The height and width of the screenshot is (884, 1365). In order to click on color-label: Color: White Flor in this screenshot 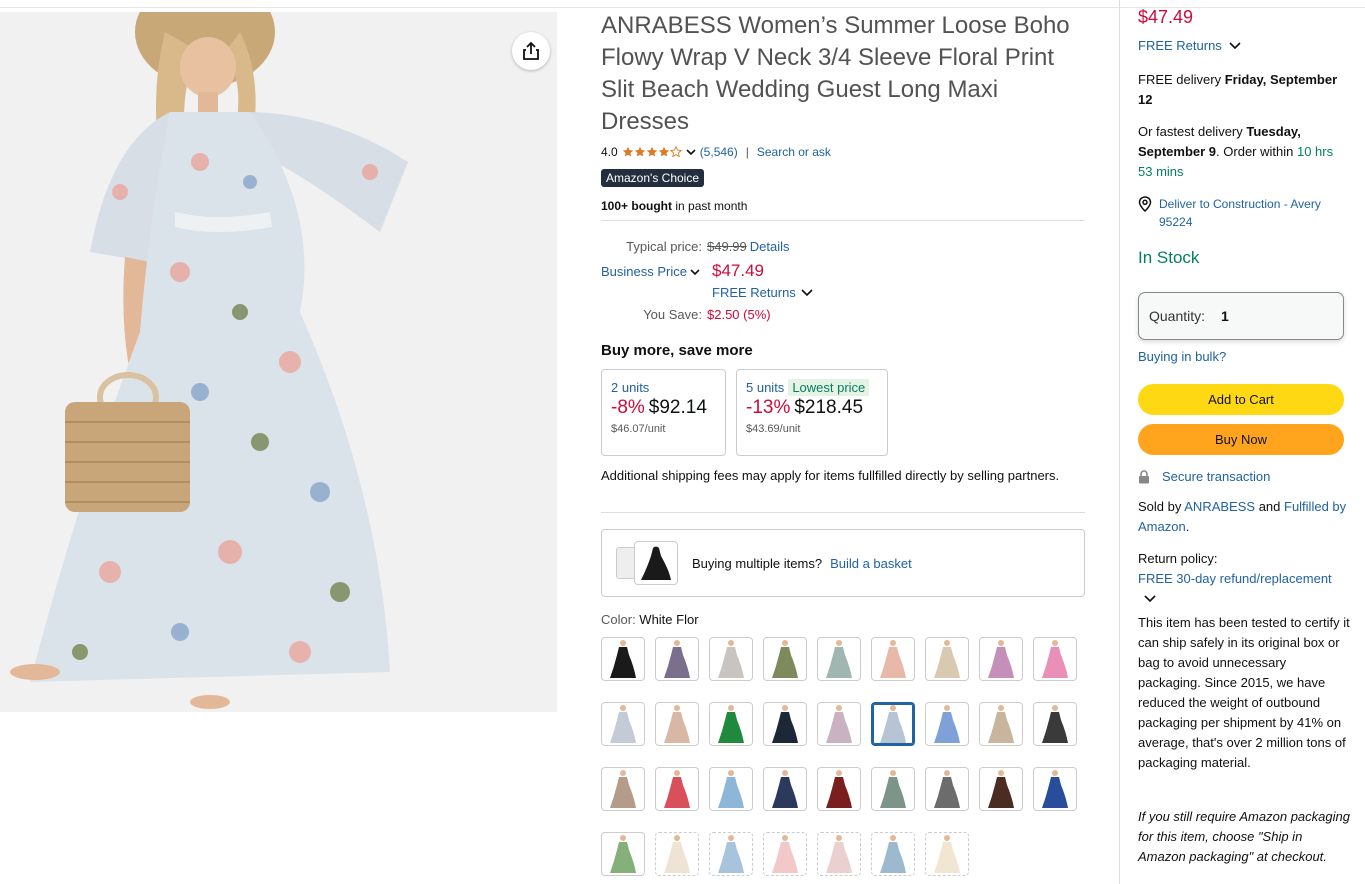, I will do `click(843, 619)`.